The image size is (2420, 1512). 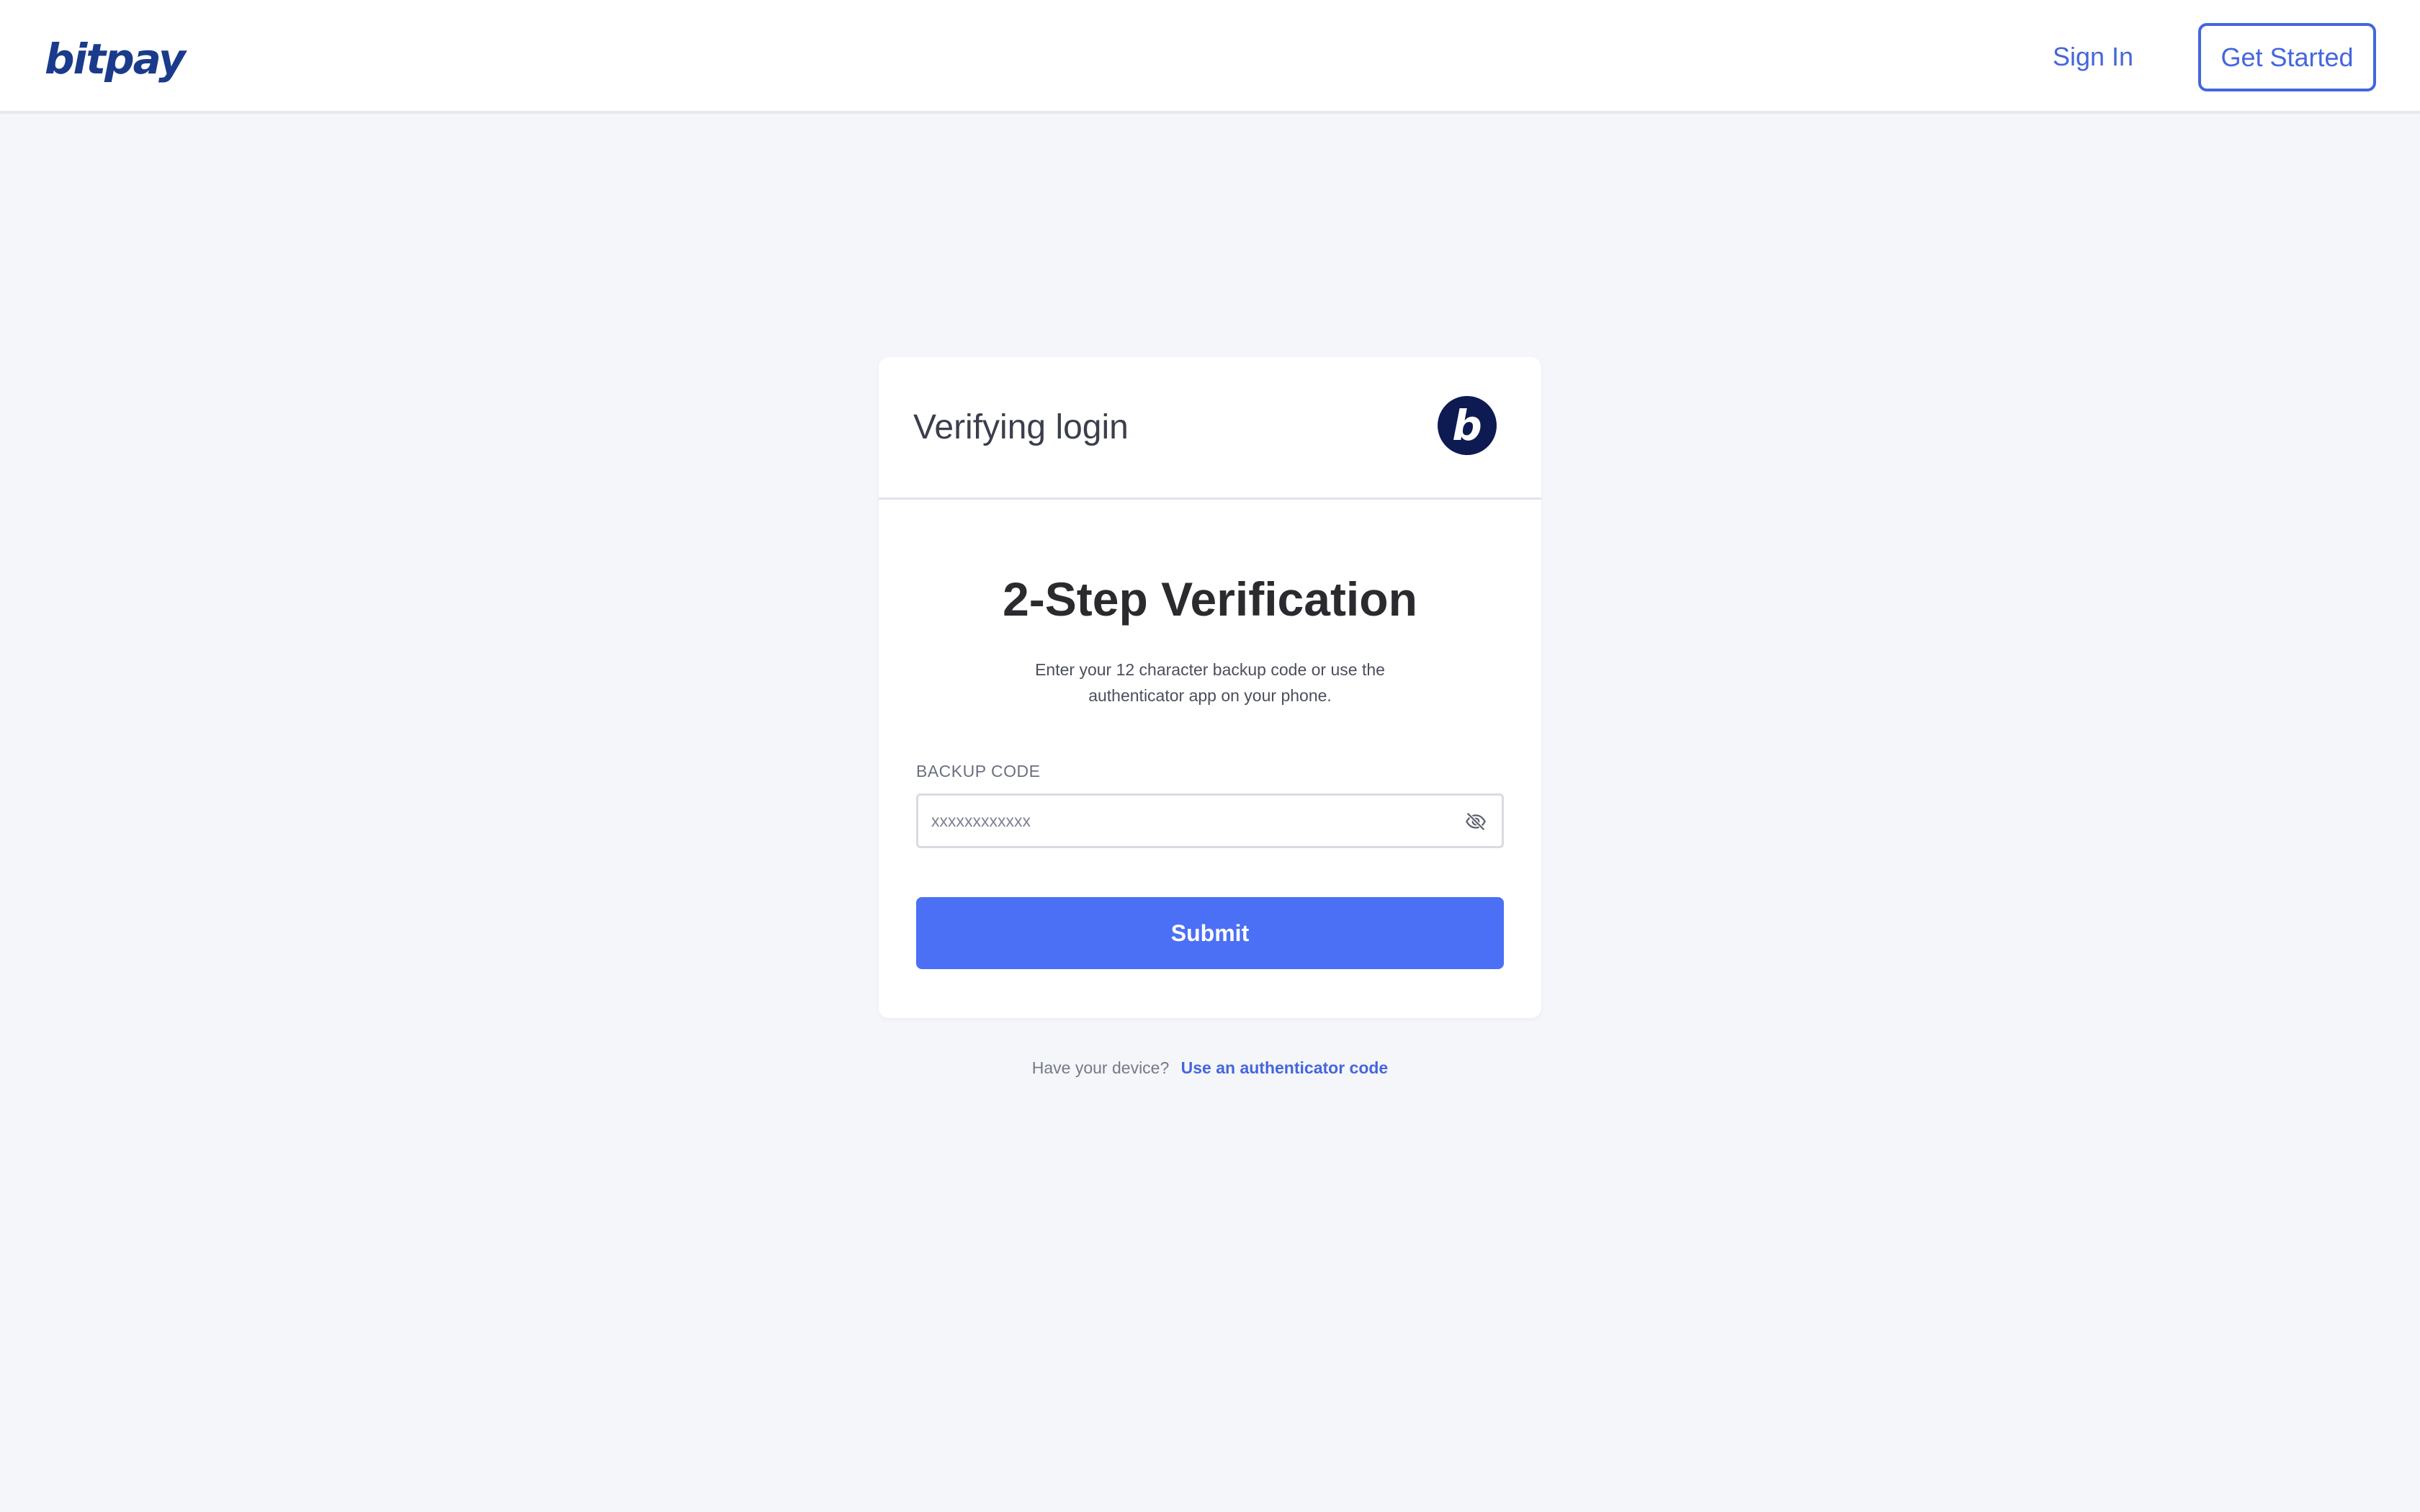 I want to click on card-title: Verifying login, so click(x=1021, y=427).